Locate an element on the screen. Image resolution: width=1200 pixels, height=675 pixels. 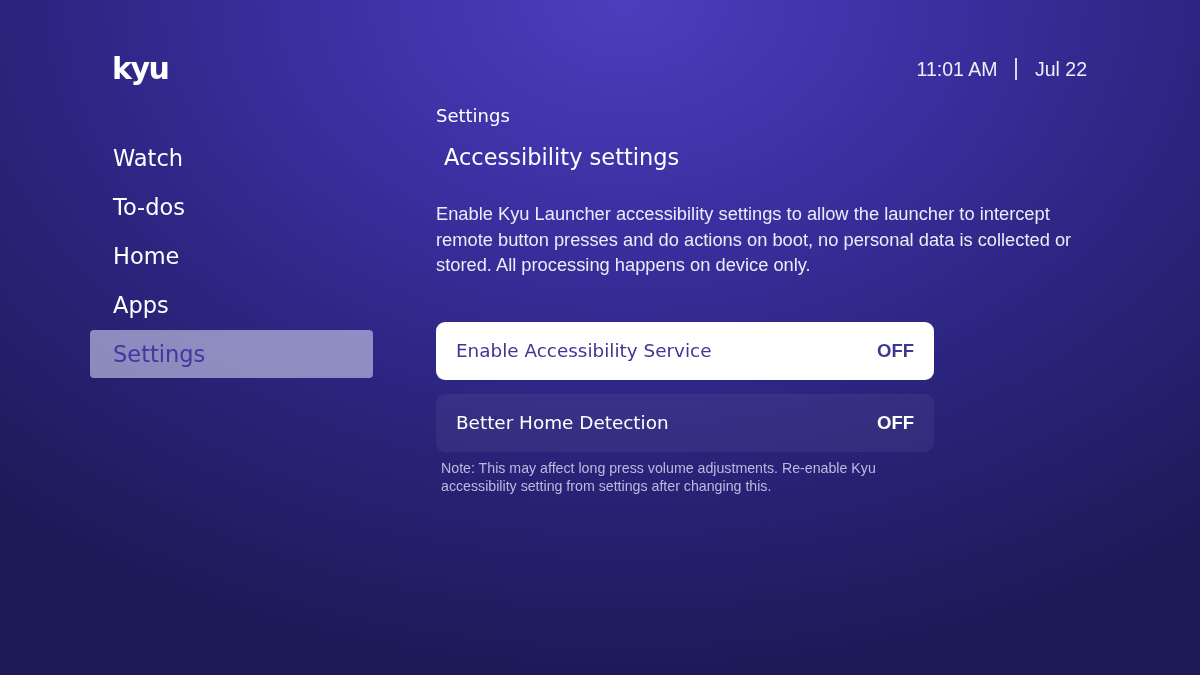
note-text: Note: This may affect long press volume adjustments. Re-enable Kyu accessibility setting from settings after changing this. is located at coordinates (658, 476).